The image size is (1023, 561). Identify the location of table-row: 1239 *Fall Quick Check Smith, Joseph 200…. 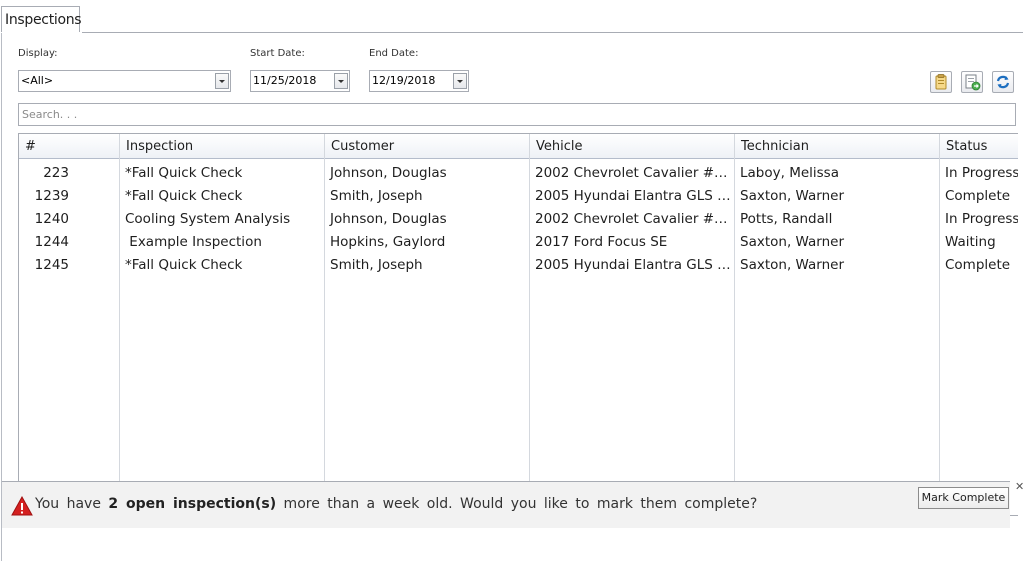
(518, 196).